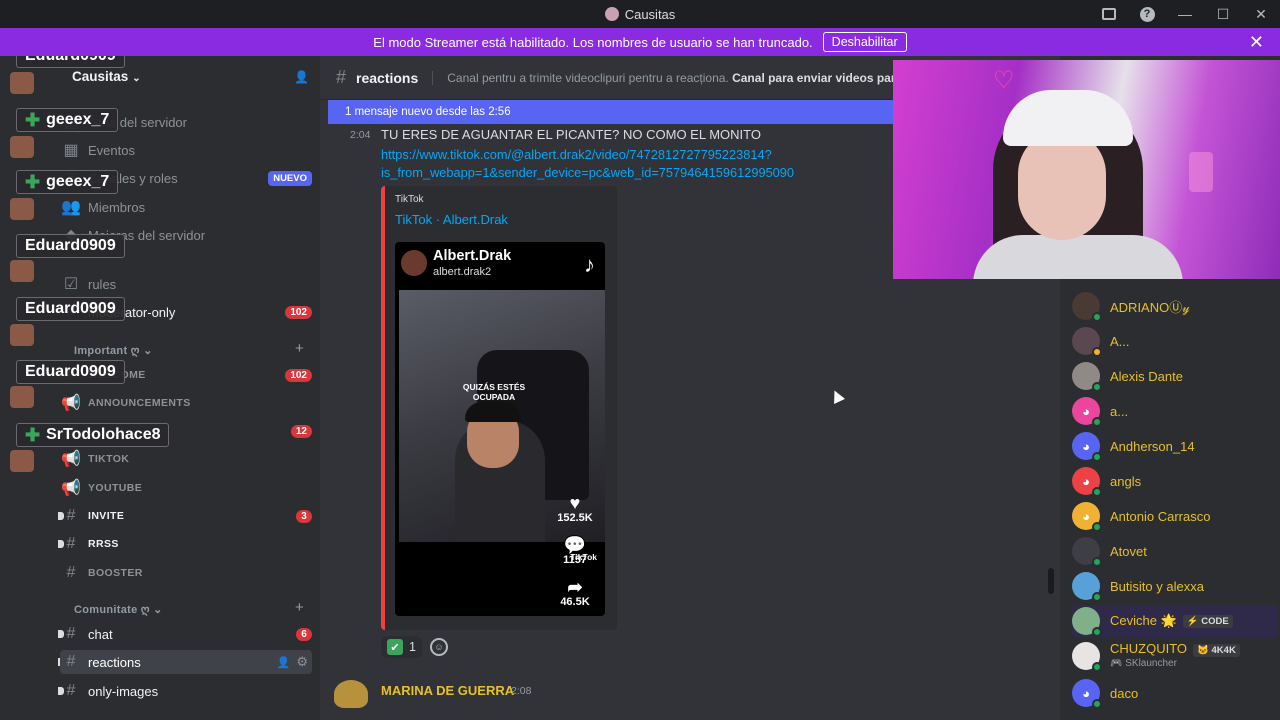 Image resolution: width=1280 pixels, height=720 pixels. I want to click on message-author: MARINA DE GUERRA, so click(447, 690).